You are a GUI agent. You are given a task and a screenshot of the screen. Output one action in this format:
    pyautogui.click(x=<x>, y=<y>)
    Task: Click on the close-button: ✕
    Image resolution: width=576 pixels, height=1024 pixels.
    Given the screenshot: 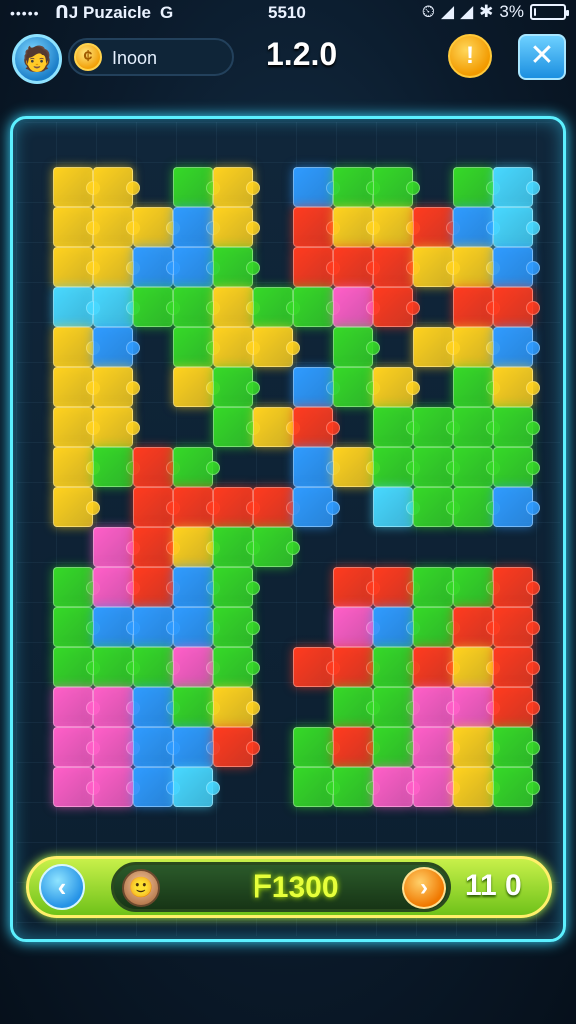 What is the action you would take?
    pyautogui.click(x=542, y=57)
    